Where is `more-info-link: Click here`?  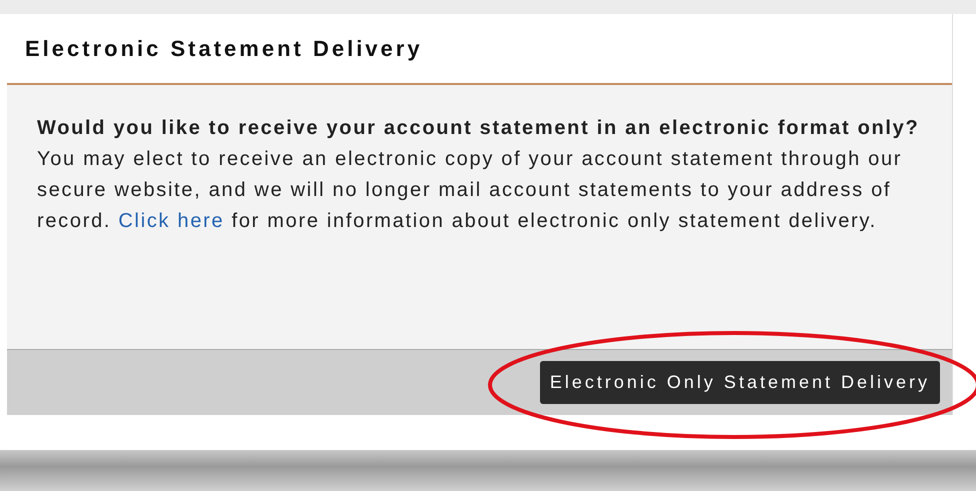 more-info-link: Click here is located at coordinates (171, 221).